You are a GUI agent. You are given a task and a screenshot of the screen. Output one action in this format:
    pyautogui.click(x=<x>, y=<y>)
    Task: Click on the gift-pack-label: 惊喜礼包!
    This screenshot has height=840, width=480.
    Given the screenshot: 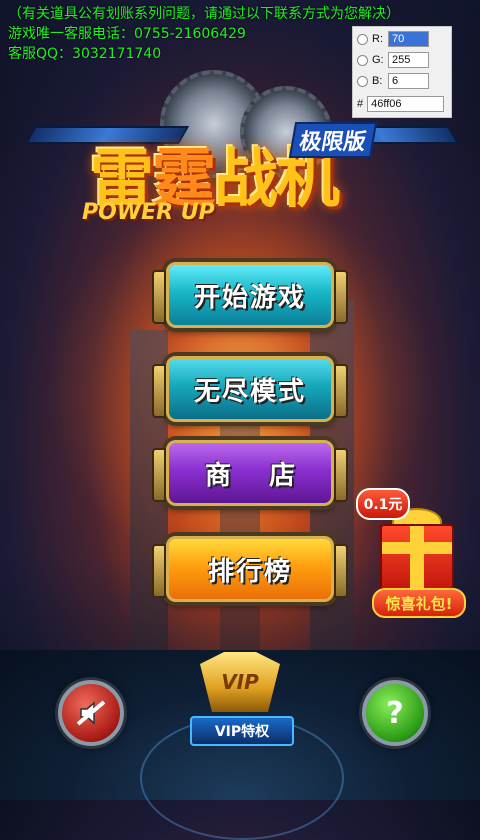 What is the action you would take?
    pyautogui.click(x=419, y=603)
    